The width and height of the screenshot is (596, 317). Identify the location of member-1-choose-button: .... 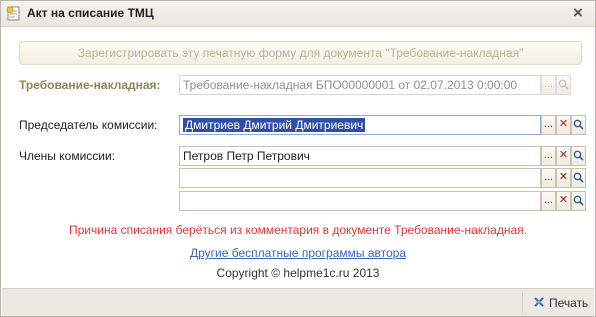
(548, 156).